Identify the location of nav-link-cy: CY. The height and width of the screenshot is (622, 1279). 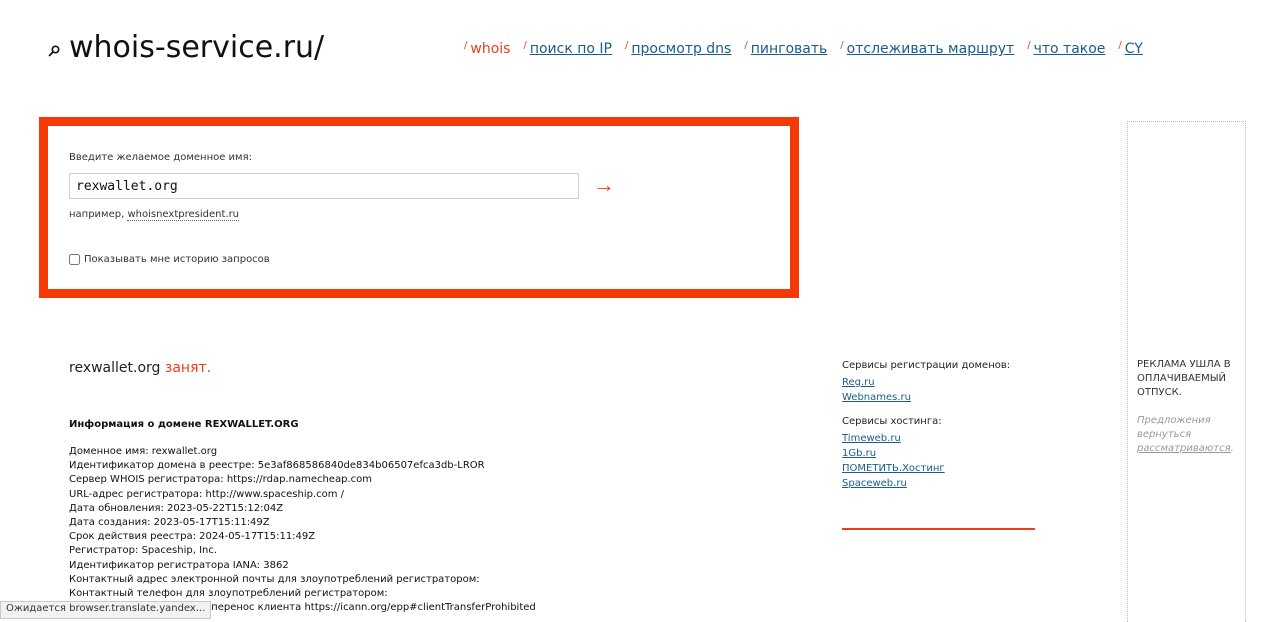
(1134, 49).